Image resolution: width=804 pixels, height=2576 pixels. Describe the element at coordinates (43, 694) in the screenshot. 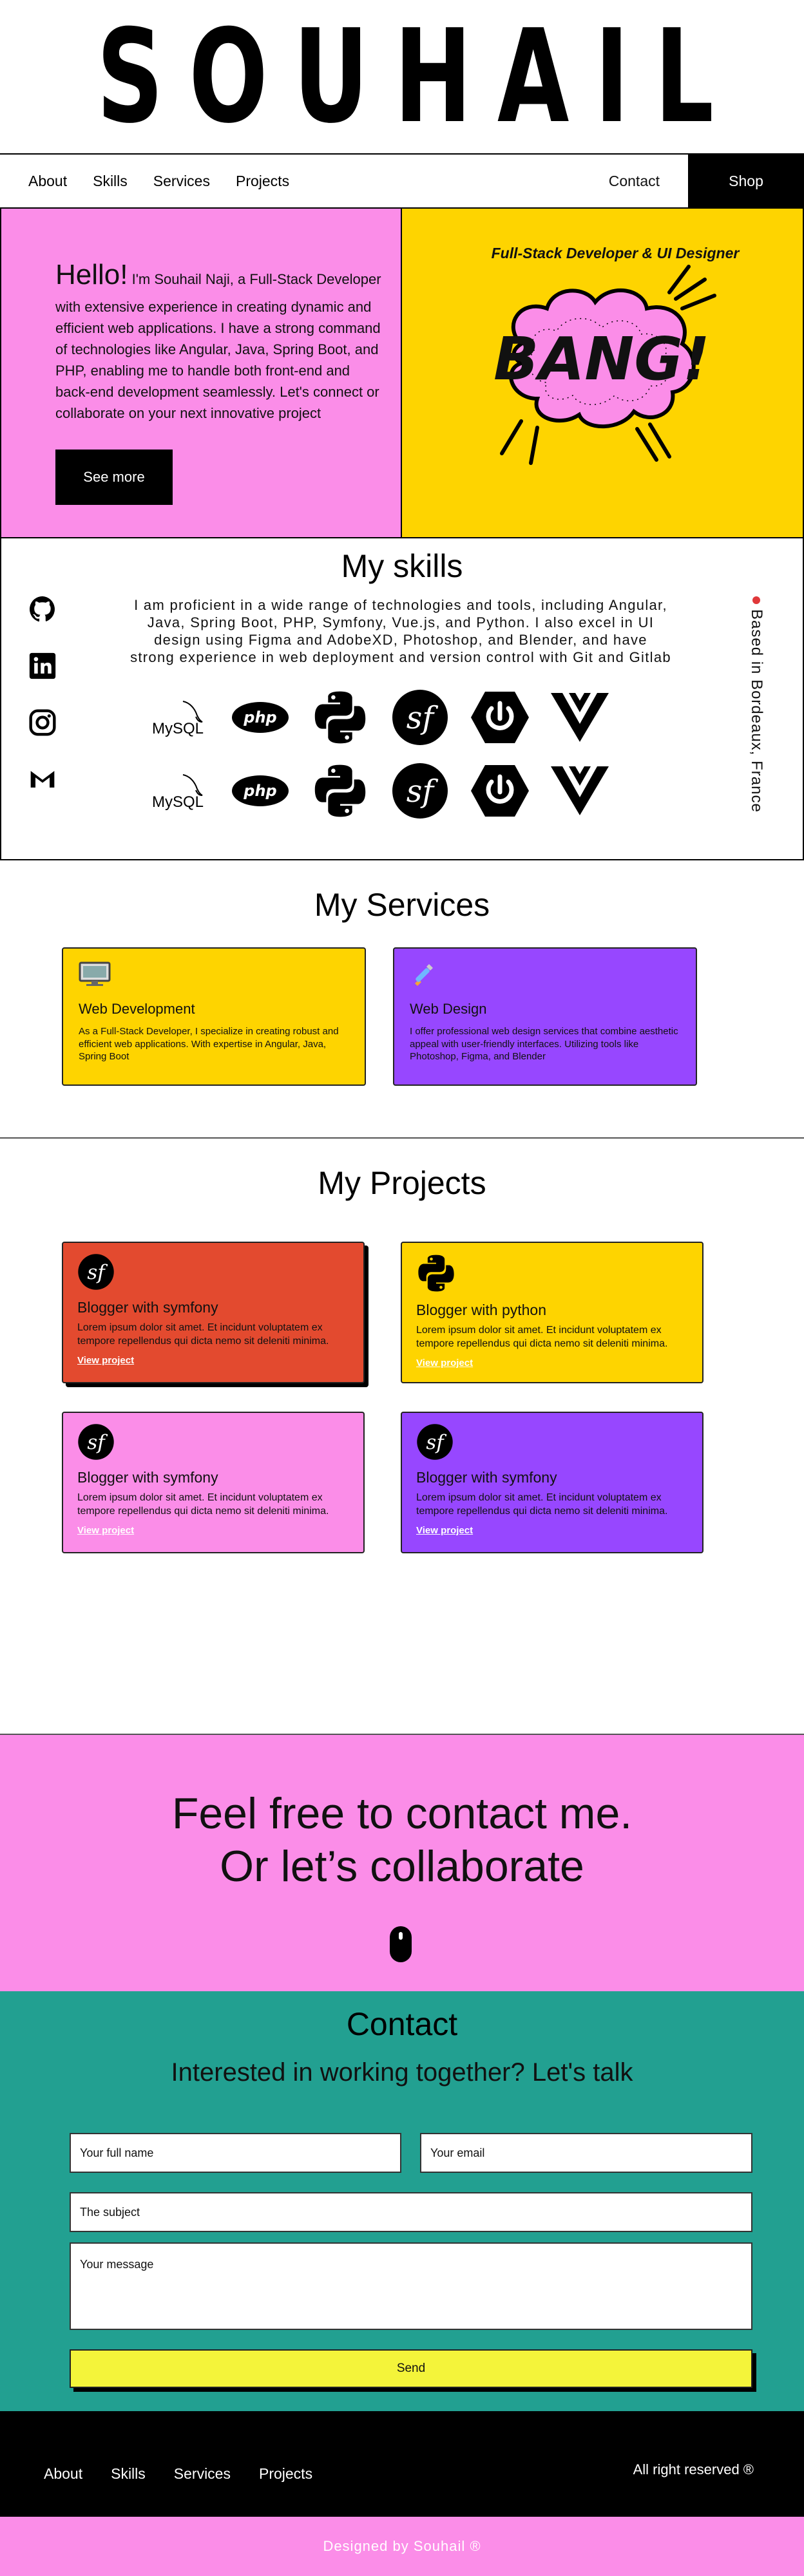

I see `social-links` at that location.